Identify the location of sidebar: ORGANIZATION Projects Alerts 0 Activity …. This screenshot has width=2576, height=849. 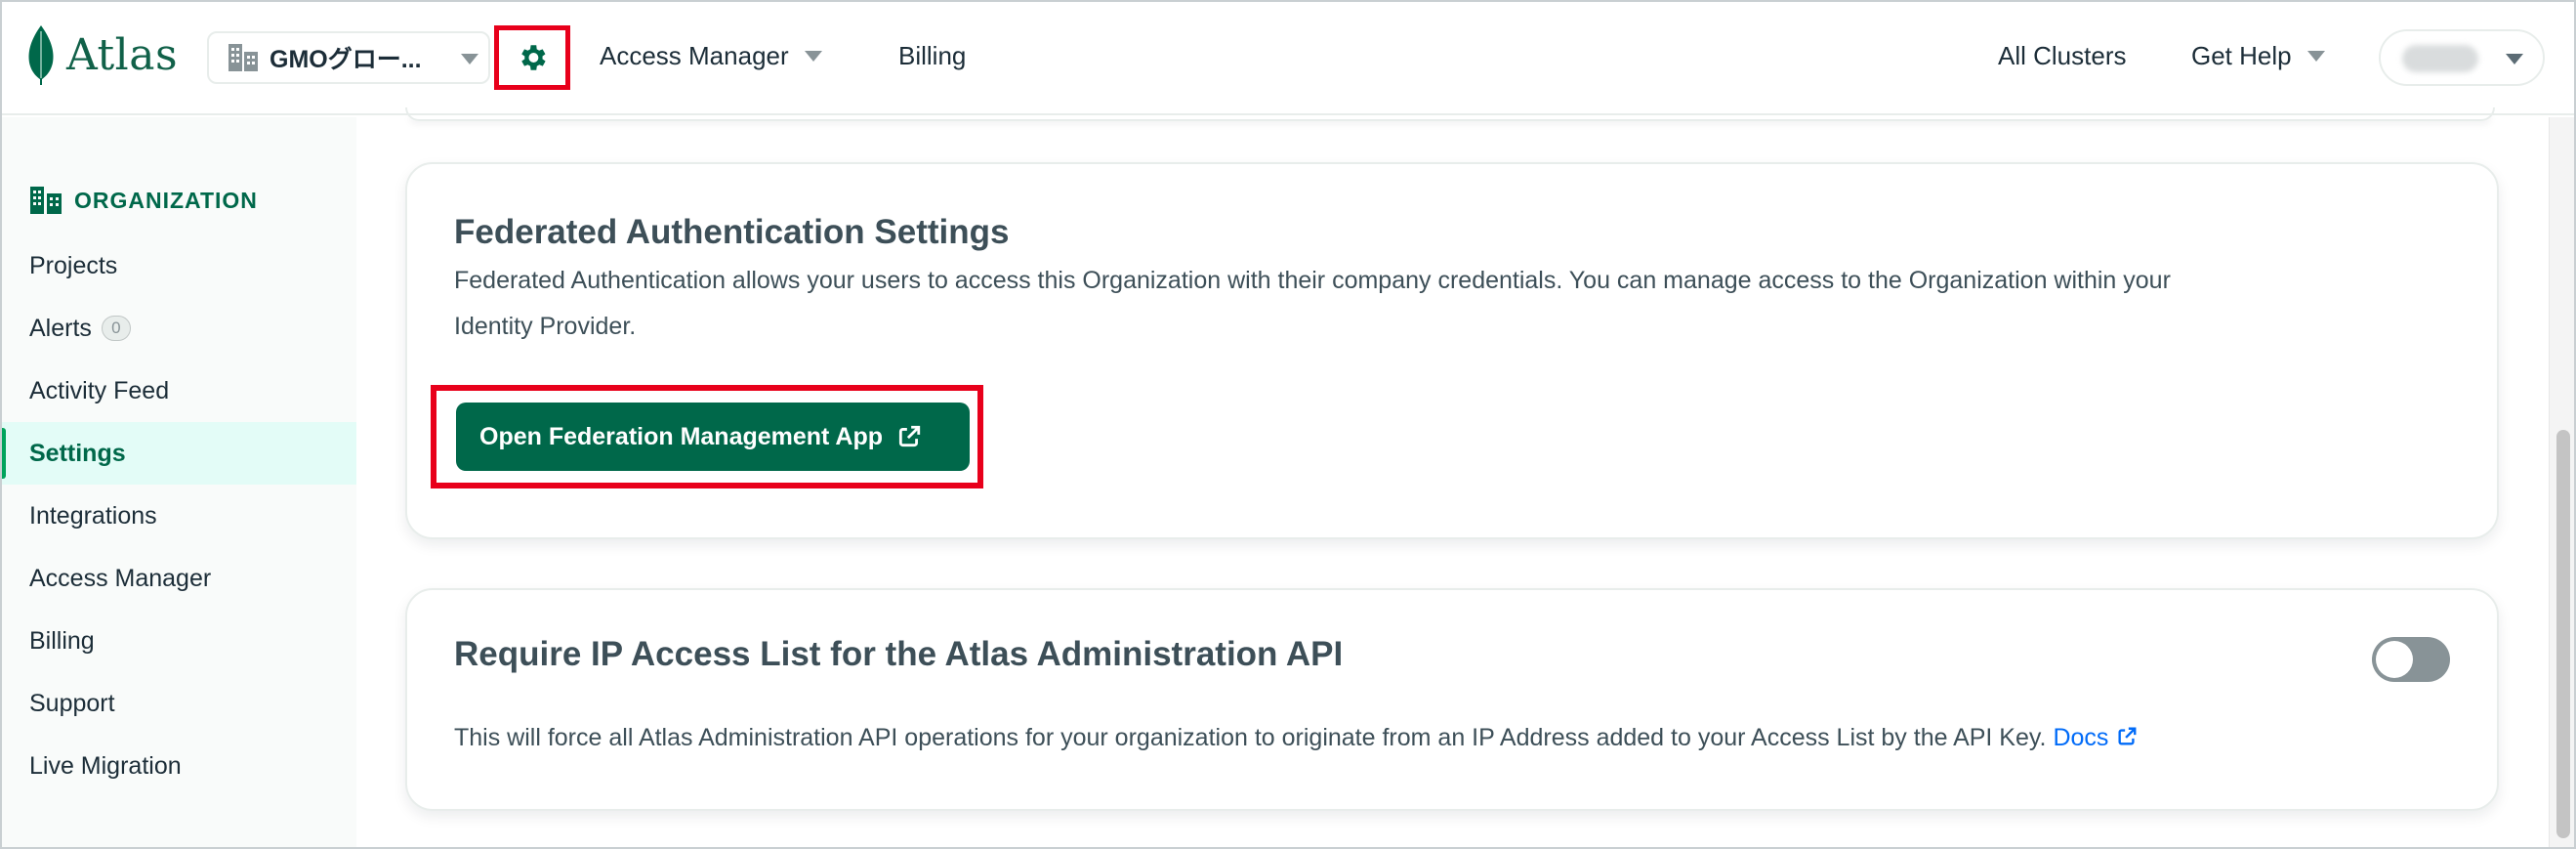
(178, 483).